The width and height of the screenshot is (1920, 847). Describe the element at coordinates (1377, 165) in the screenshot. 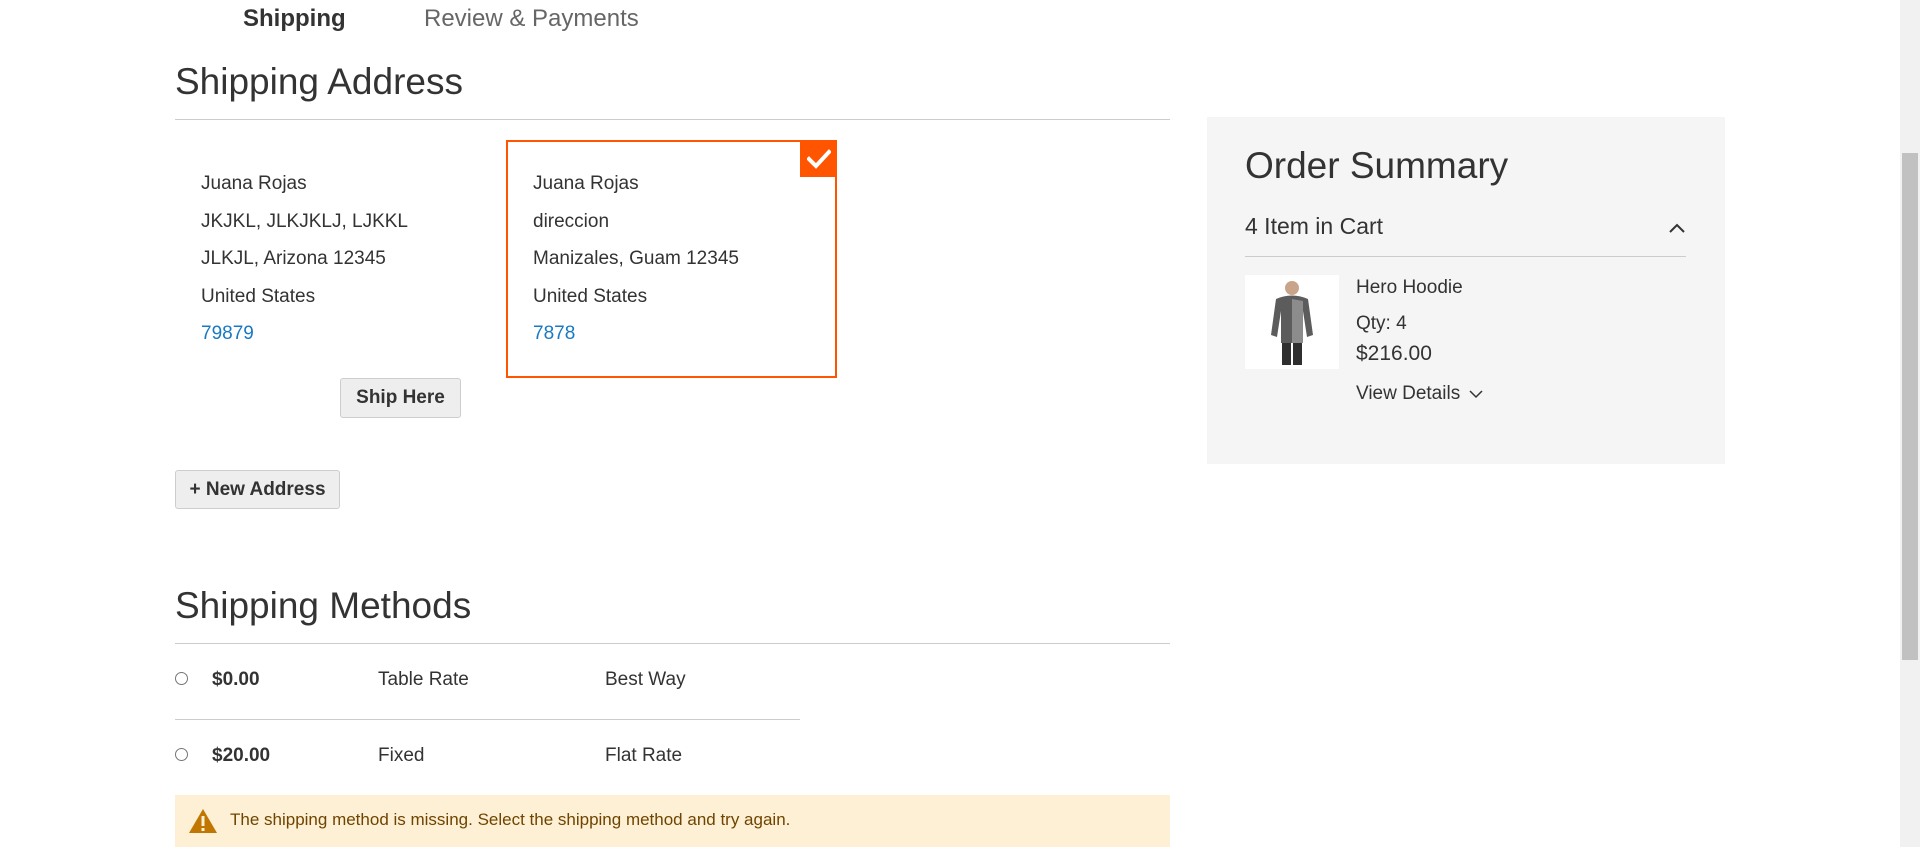

I see `order-summary-title: Order Summary` at that location.